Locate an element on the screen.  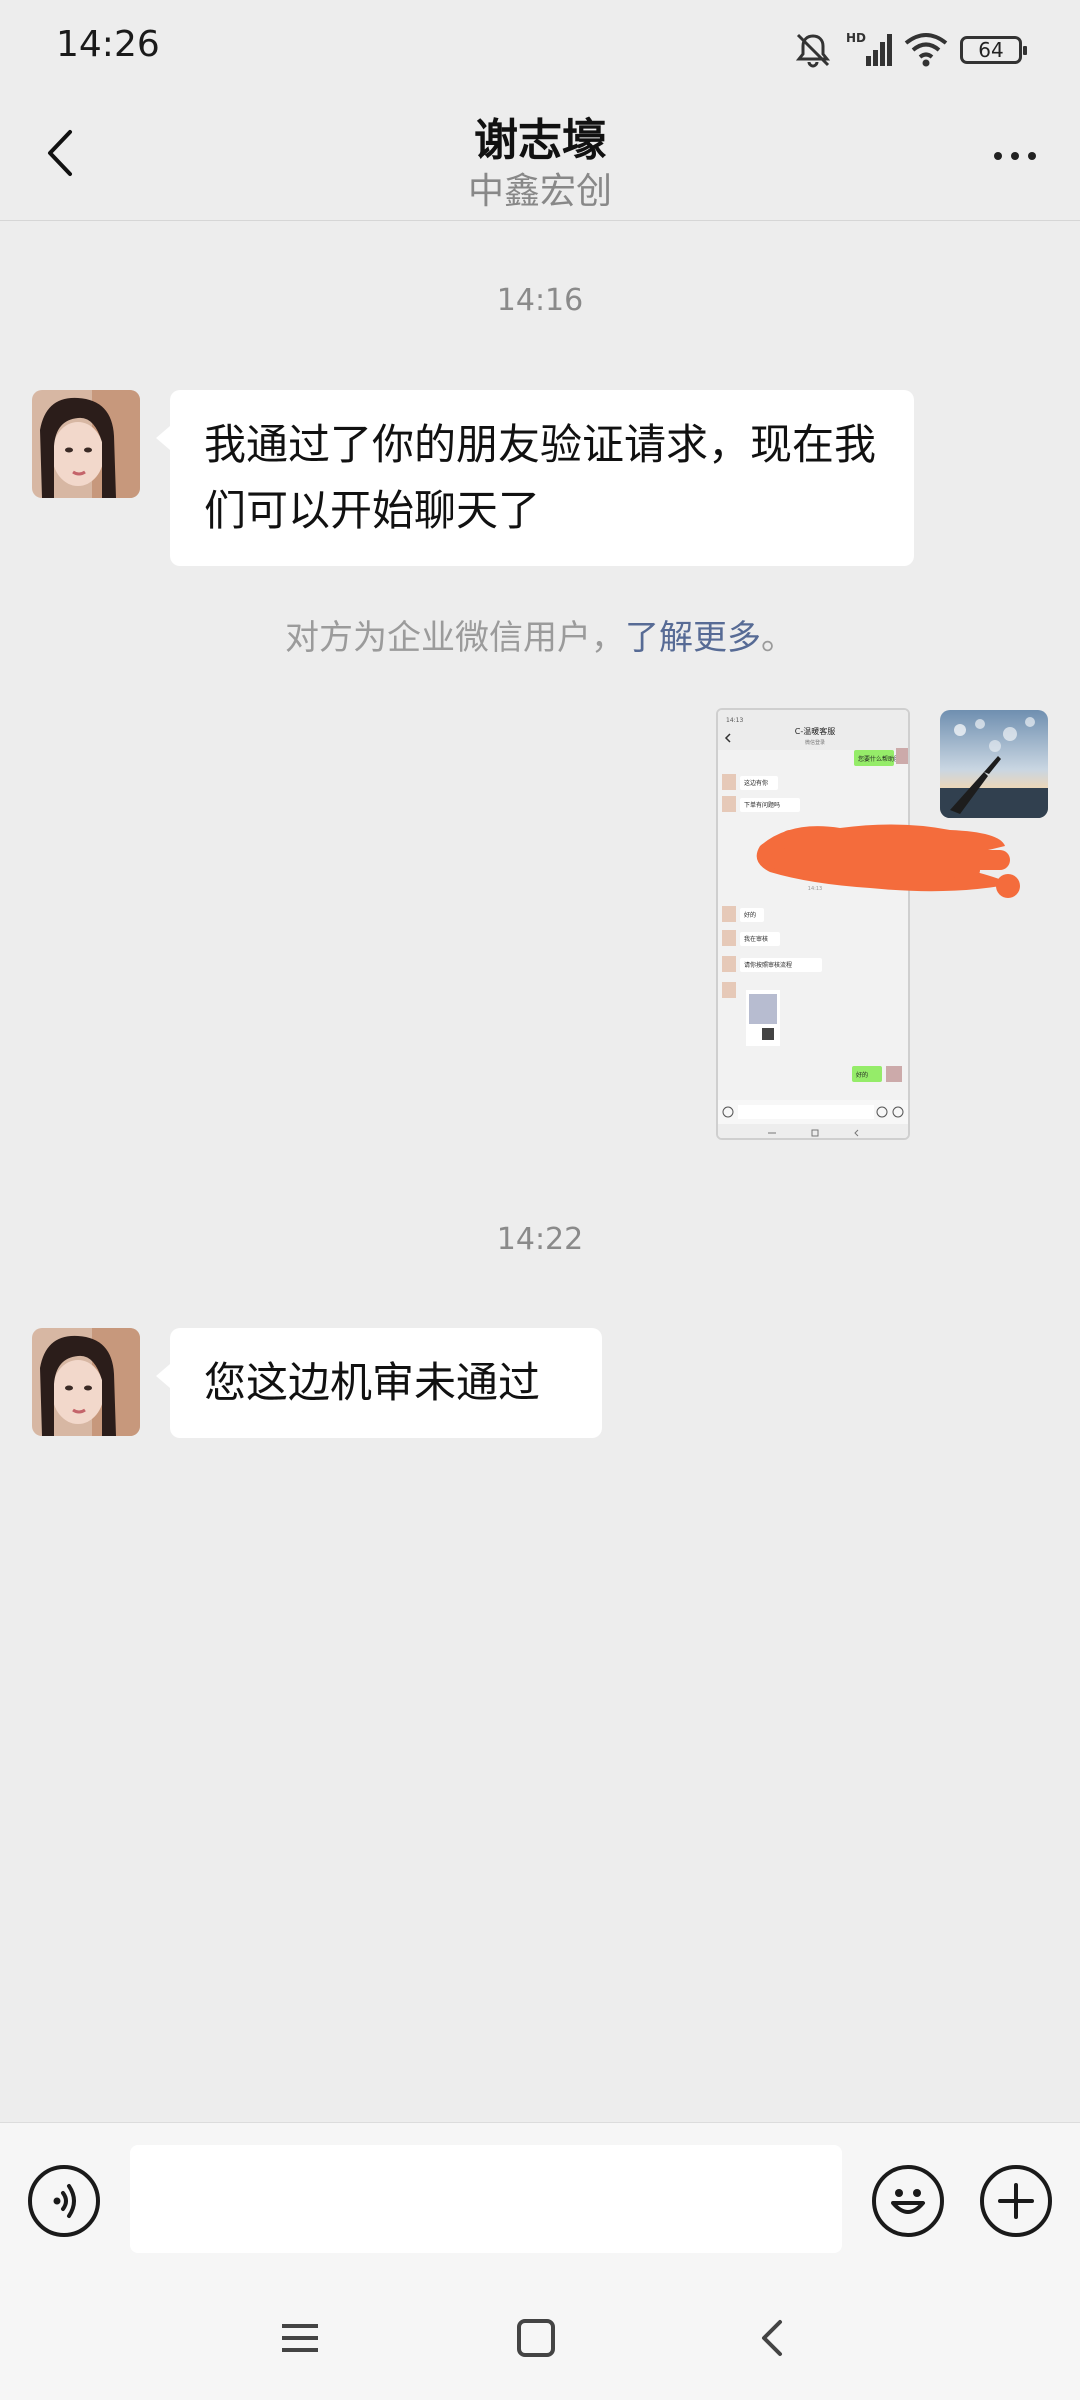
voice-button is located at coordinates (64, 2201).